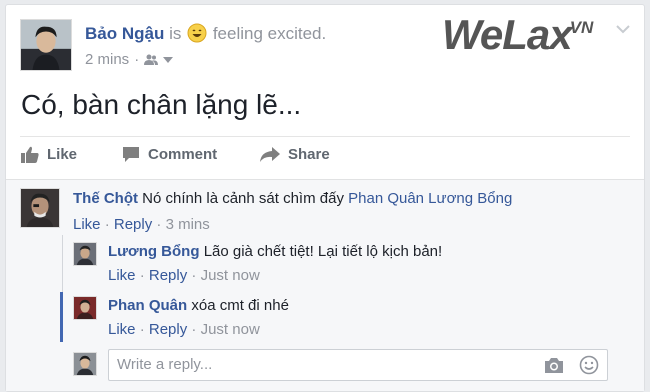 This screenshot has width=650, height=392. I want to click on comment-actions: Like · Reply · 3 mins, so click(141, 224).